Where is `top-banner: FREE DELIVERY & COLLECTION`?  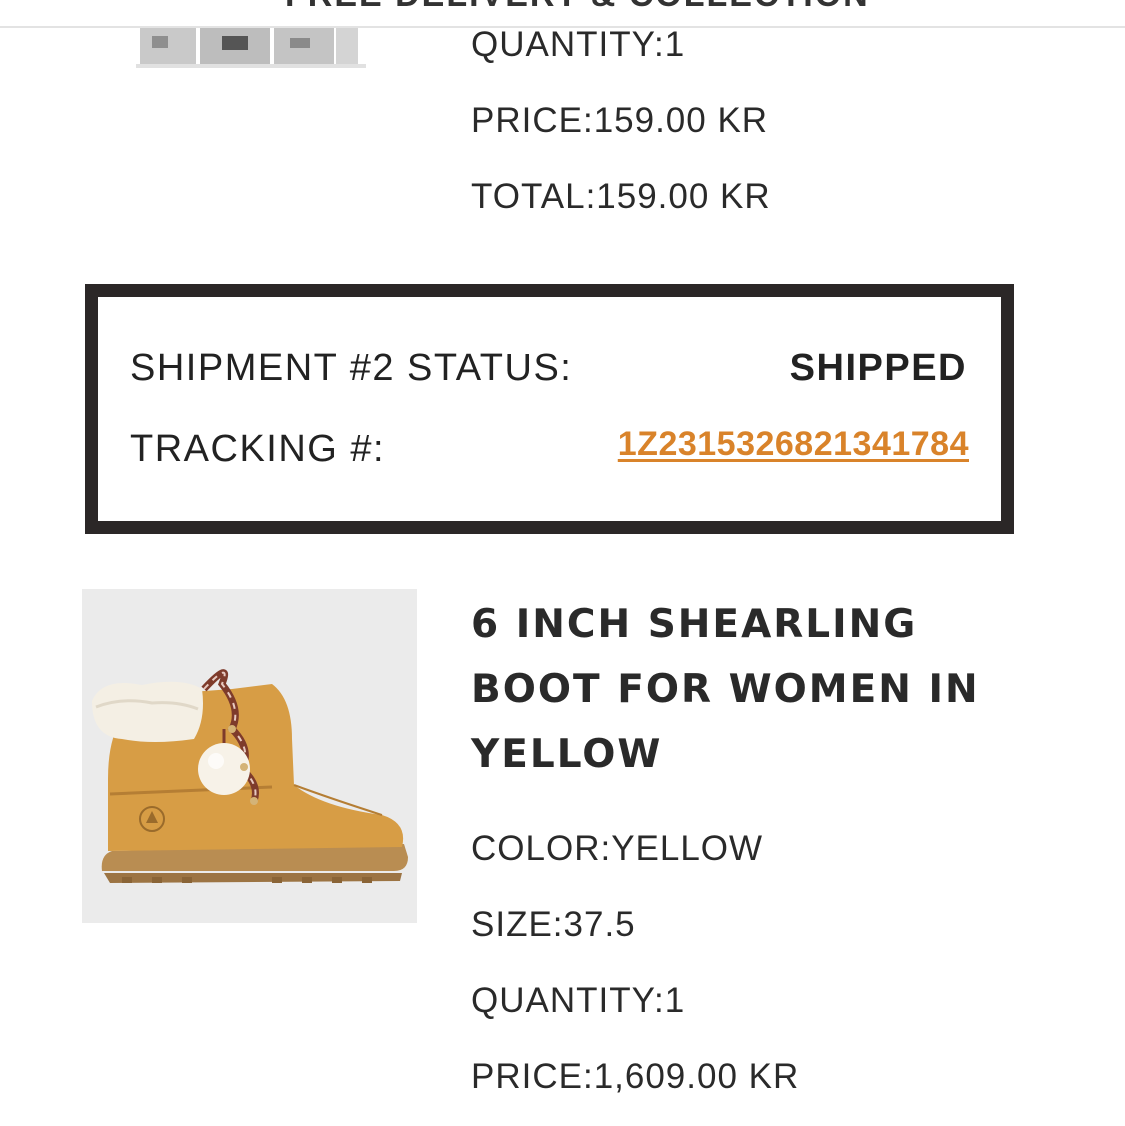
top-banner: FREE DELIVERY & COLLECTION is located at coordinates (562, 14).